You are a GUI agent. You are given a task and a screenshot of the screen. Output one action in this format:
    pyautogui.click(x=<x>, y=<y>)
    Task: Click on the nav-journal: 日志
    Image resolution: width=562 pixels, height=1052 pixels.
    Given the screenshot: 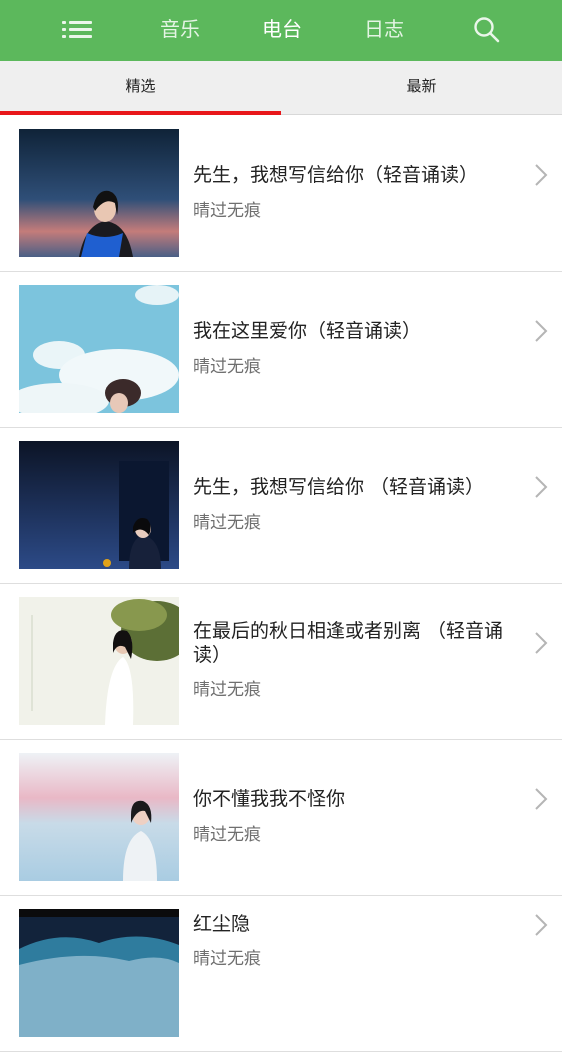 What is the action you would take?
    pyautogui.click(x=384, y=30)
    